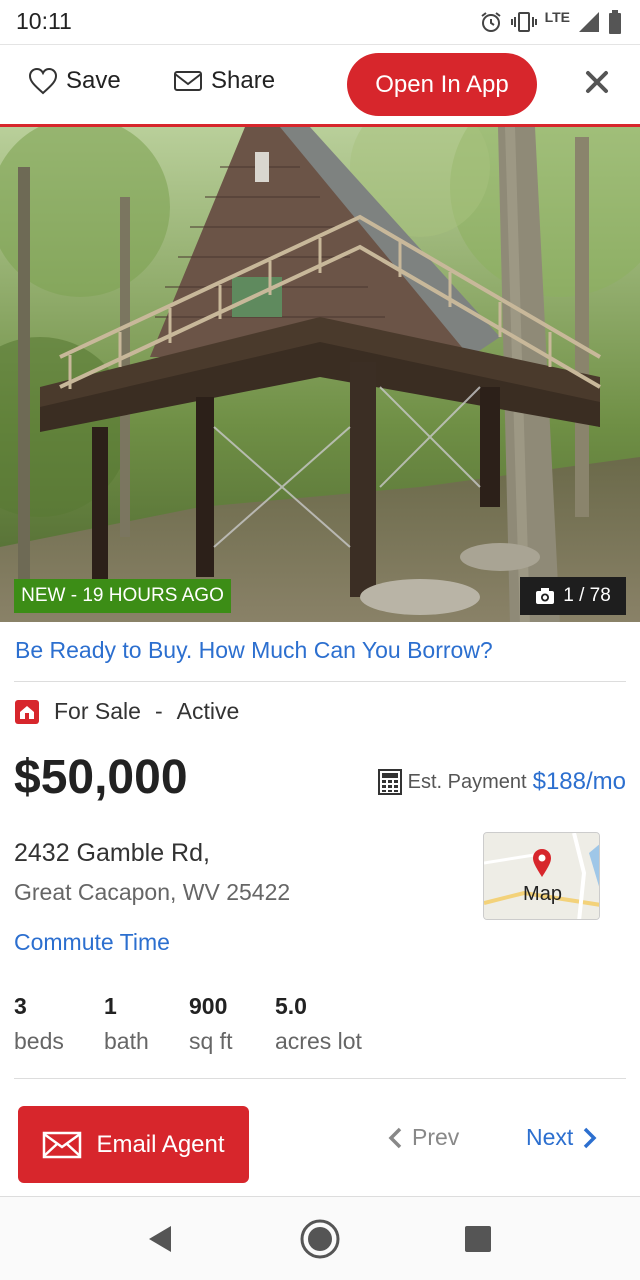 The image size is (640, 1280). What do you see at coordinates (478, 1239) in the screenshot?
I see `nav-recents-icon` at bounding box center [478, 1239].